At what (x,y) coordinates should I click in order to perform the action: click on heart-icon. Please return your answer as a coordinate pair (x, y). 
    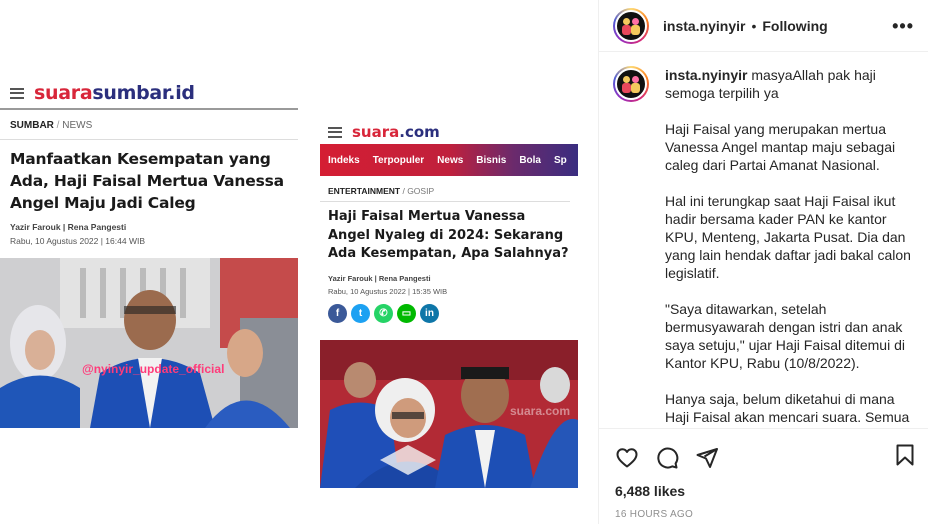
    Looking at the image, I should click on (627, 458).